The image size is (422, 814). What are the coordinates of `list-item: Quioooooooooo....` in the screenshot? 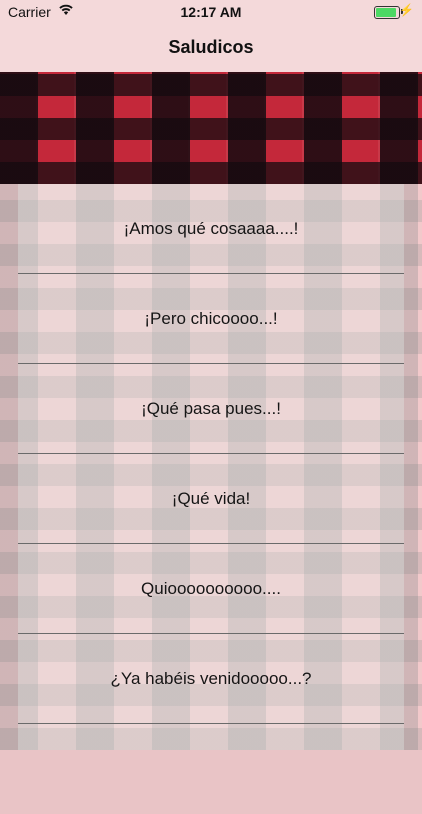 It's located at (211, 589).